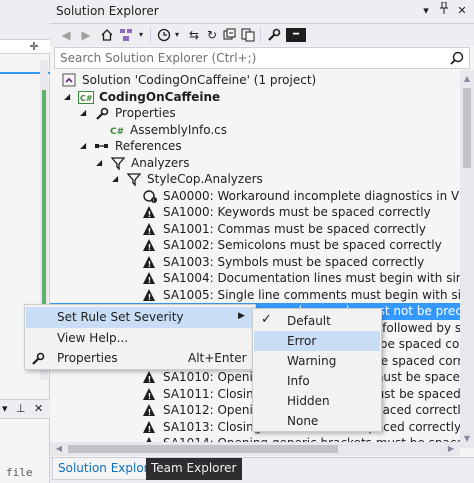 The height and width of the screenshot is (483, 474). Describe the element at coordinates (134, 179) in the screenshot. I see `analyzer-assembly-icon` at that location.